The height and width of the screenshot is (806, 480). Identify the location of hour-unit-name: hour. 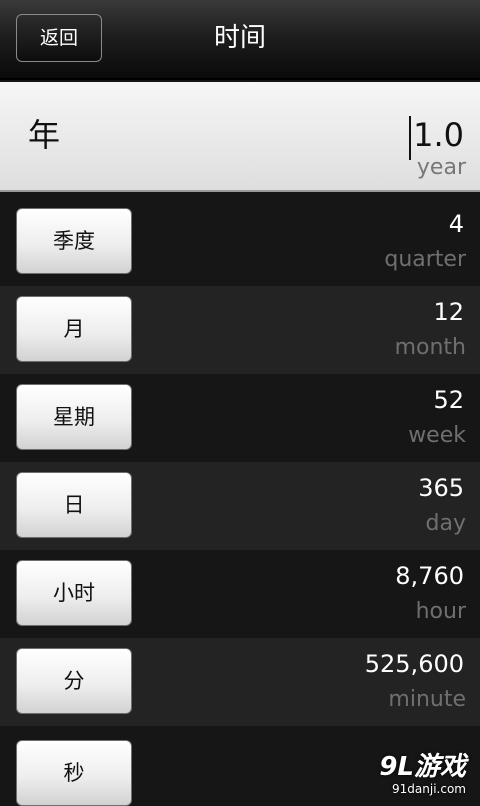
(440, 611).